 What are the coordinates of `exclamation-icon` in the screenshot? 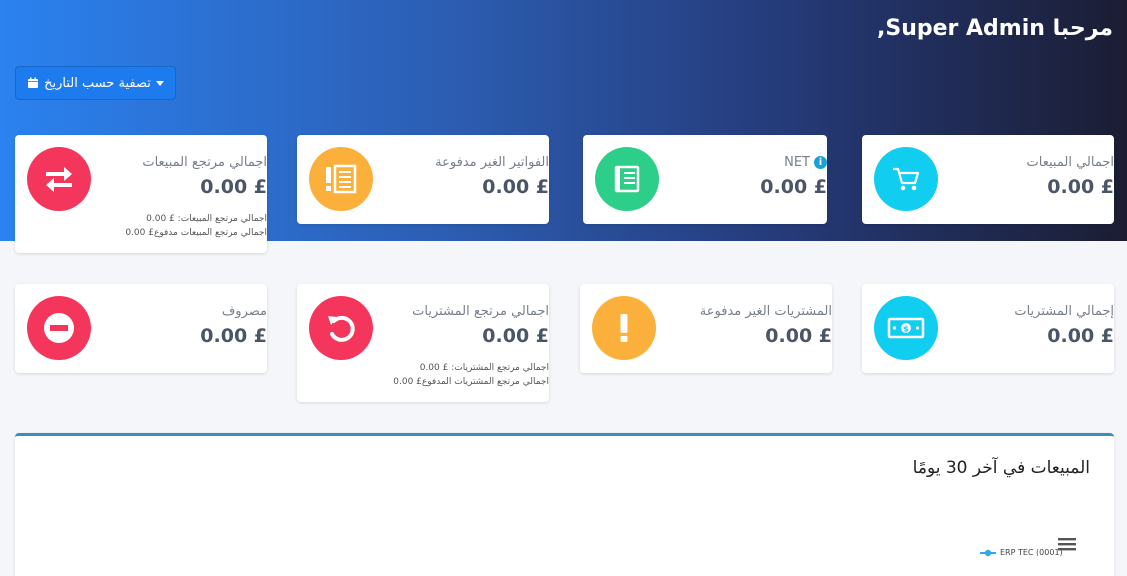 It's located at (624, 328).